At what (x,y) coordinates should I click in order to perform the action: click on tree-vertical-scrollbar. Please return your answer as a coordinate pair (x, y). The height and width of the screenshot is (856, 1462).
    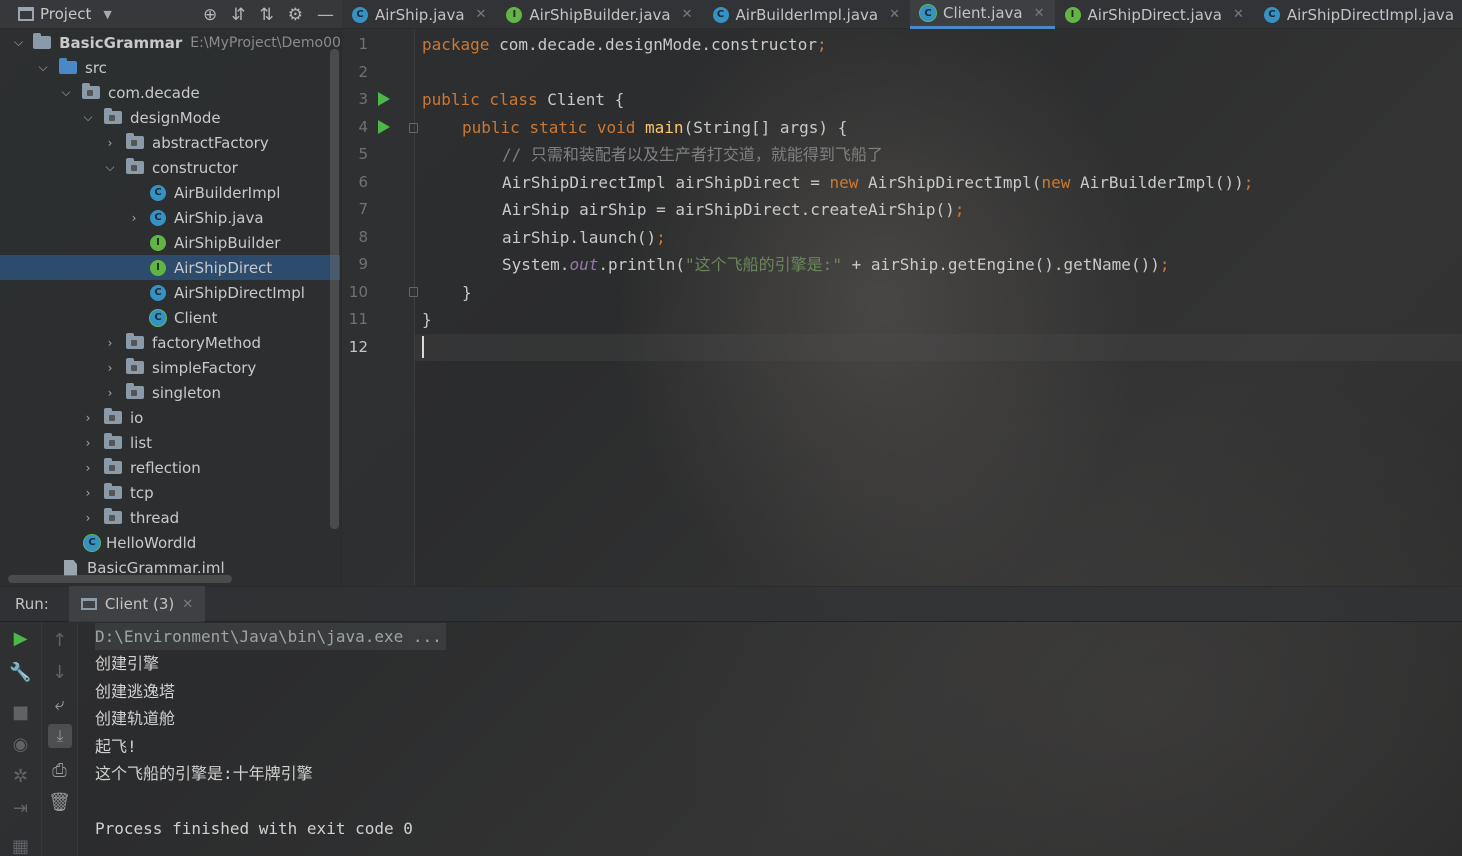
    Looking at the image, I should click on (334, 289).